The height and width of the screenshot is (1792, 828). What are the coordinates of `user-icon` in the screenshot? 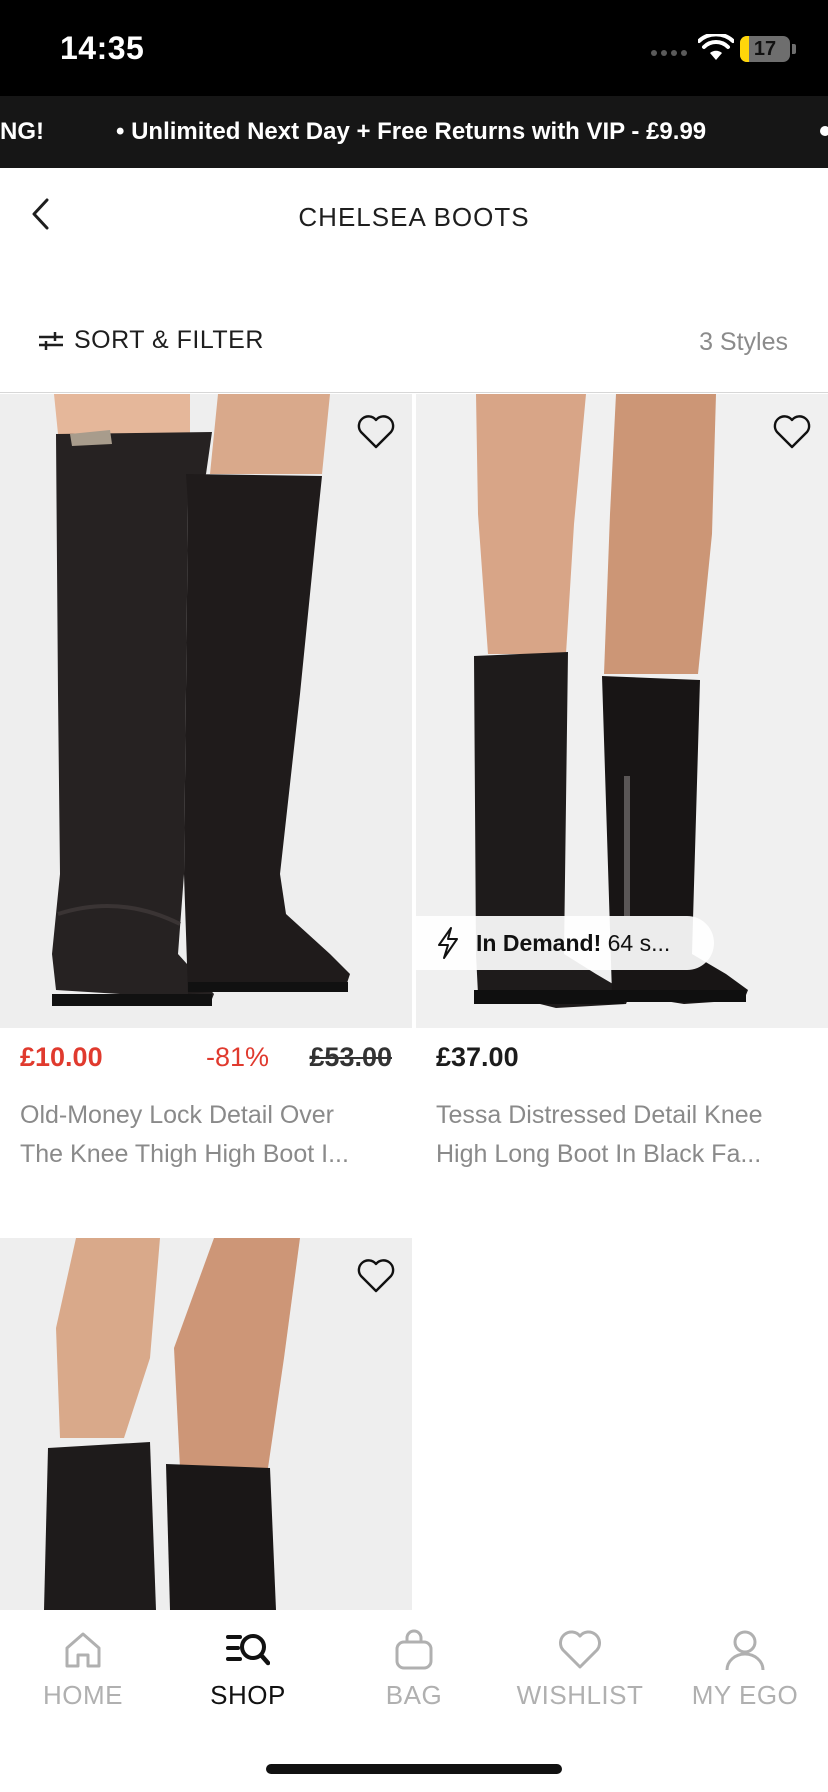 It's located at (745, 1650).